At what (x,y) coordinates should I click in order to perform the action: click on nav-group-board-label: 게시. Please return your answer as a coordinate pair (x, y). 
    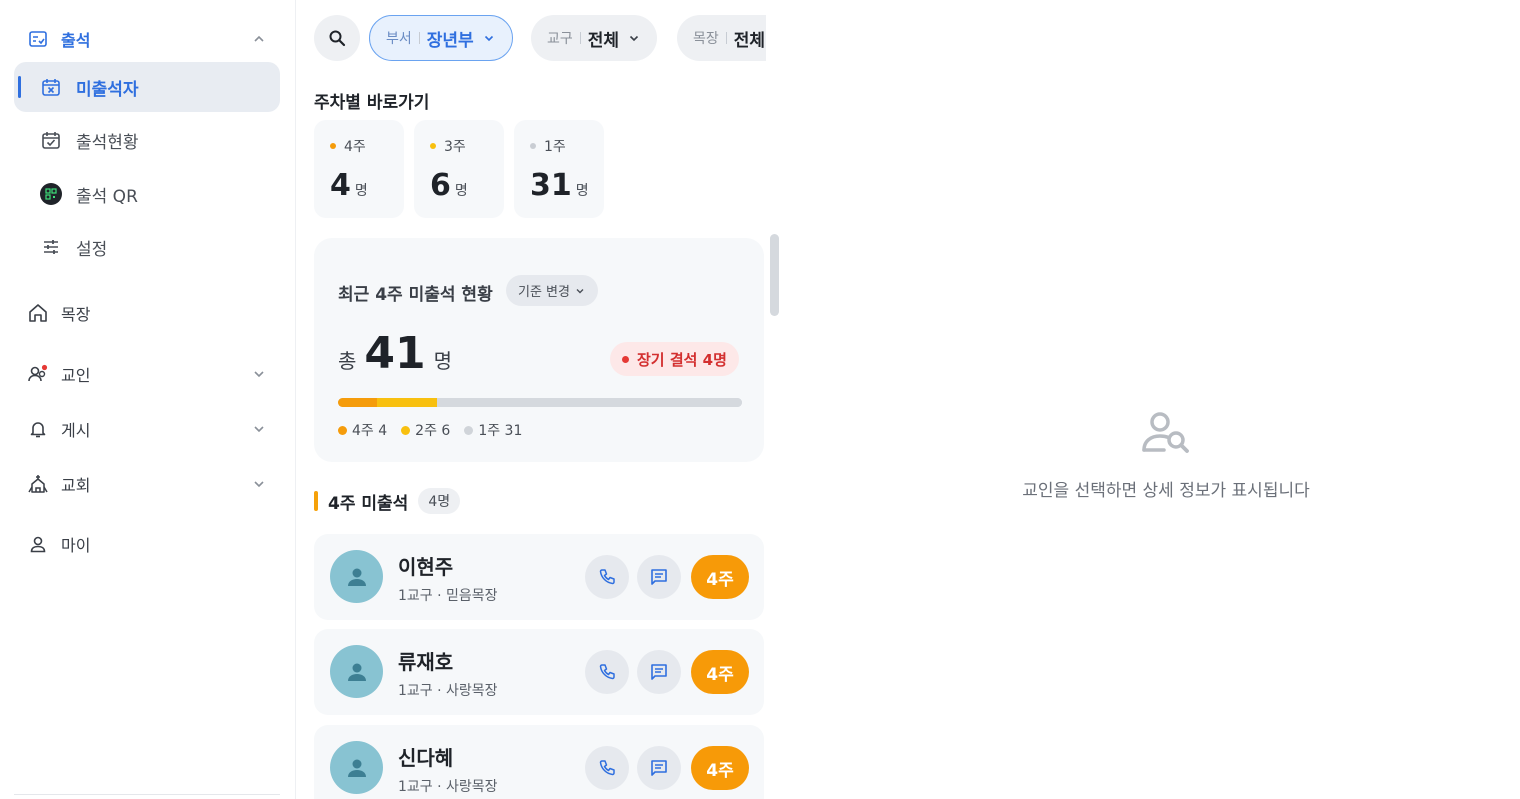
    Looking at the image, I should click on (76, 430).